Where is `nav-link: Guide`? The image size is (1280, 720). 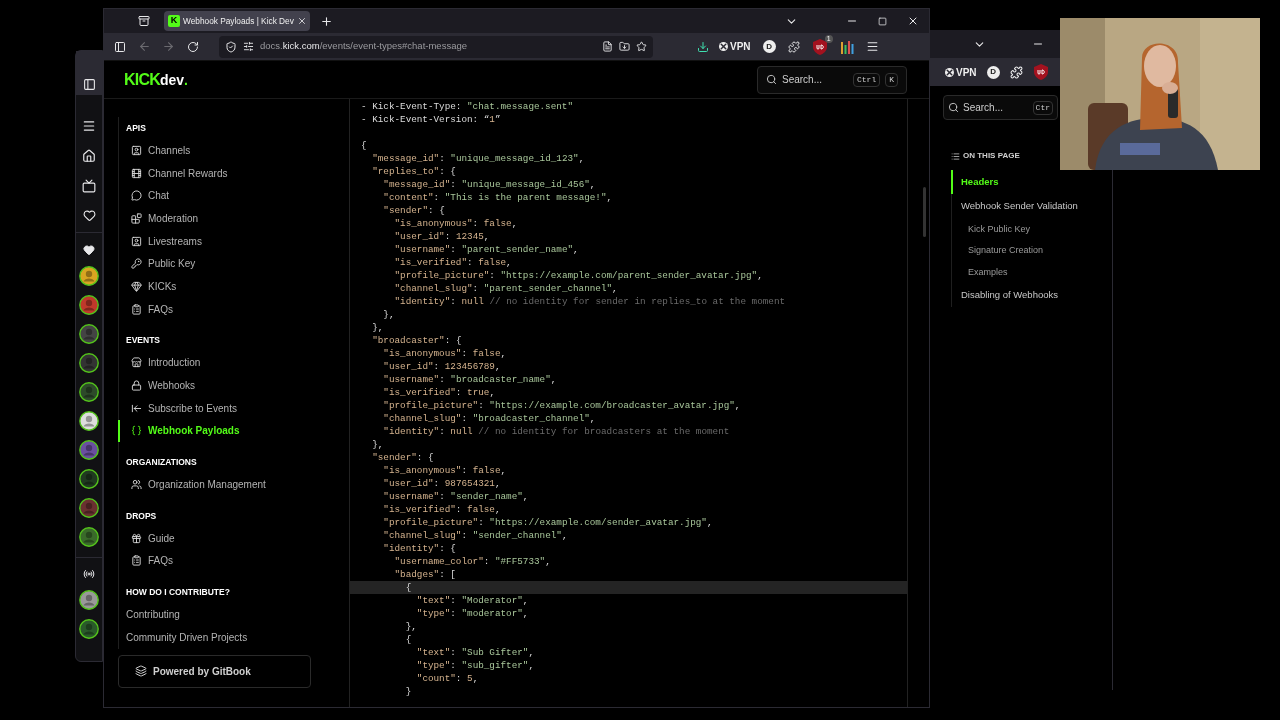
nav-link: Guide is located at coordinates (233, 538).